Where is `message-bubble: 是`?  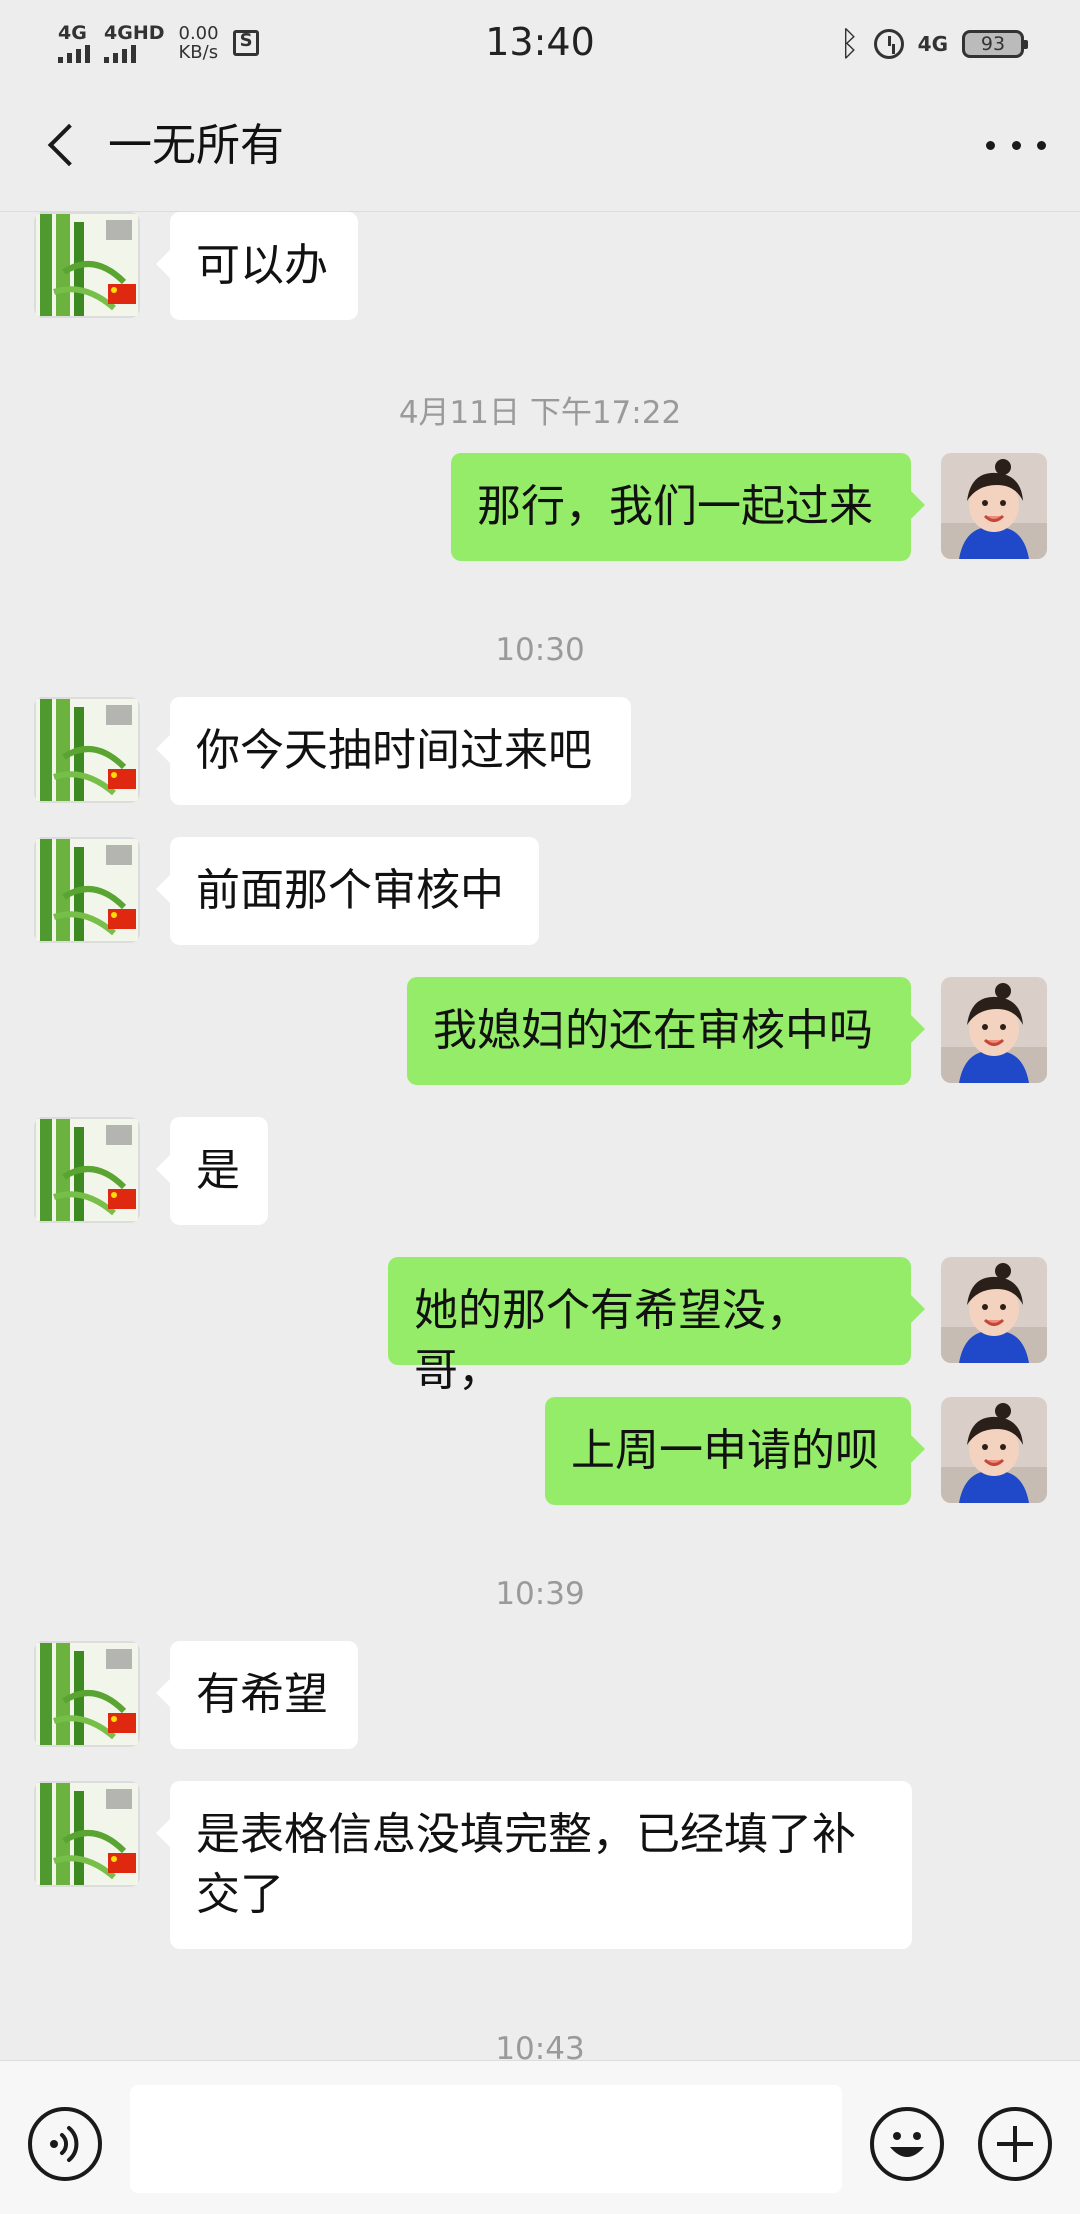 message-bubble: 是 is located at coordinates (212, 1171).